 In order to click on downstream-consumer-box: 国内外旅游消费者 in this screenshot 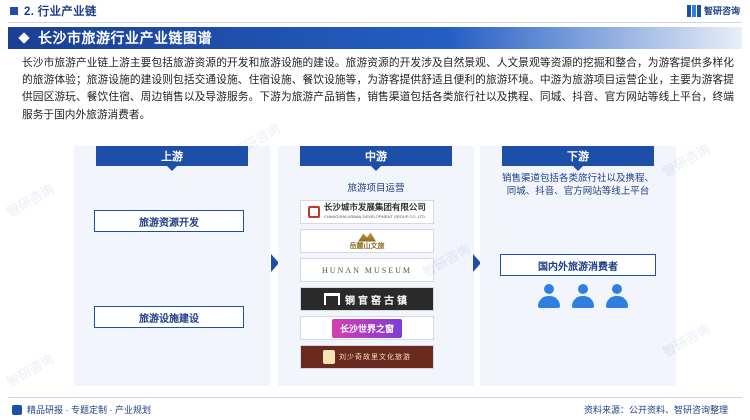, I will do `click(578, 265)`.